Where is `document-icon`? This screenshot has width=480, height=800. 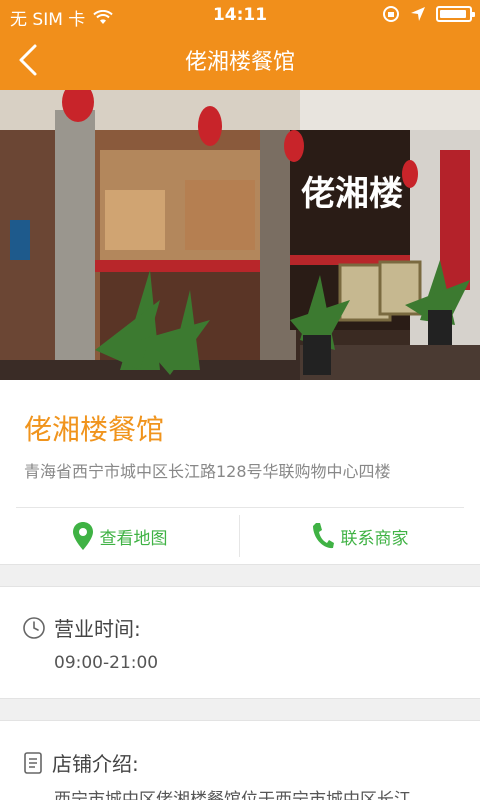
document-icon is located at coordinates (33, 762).